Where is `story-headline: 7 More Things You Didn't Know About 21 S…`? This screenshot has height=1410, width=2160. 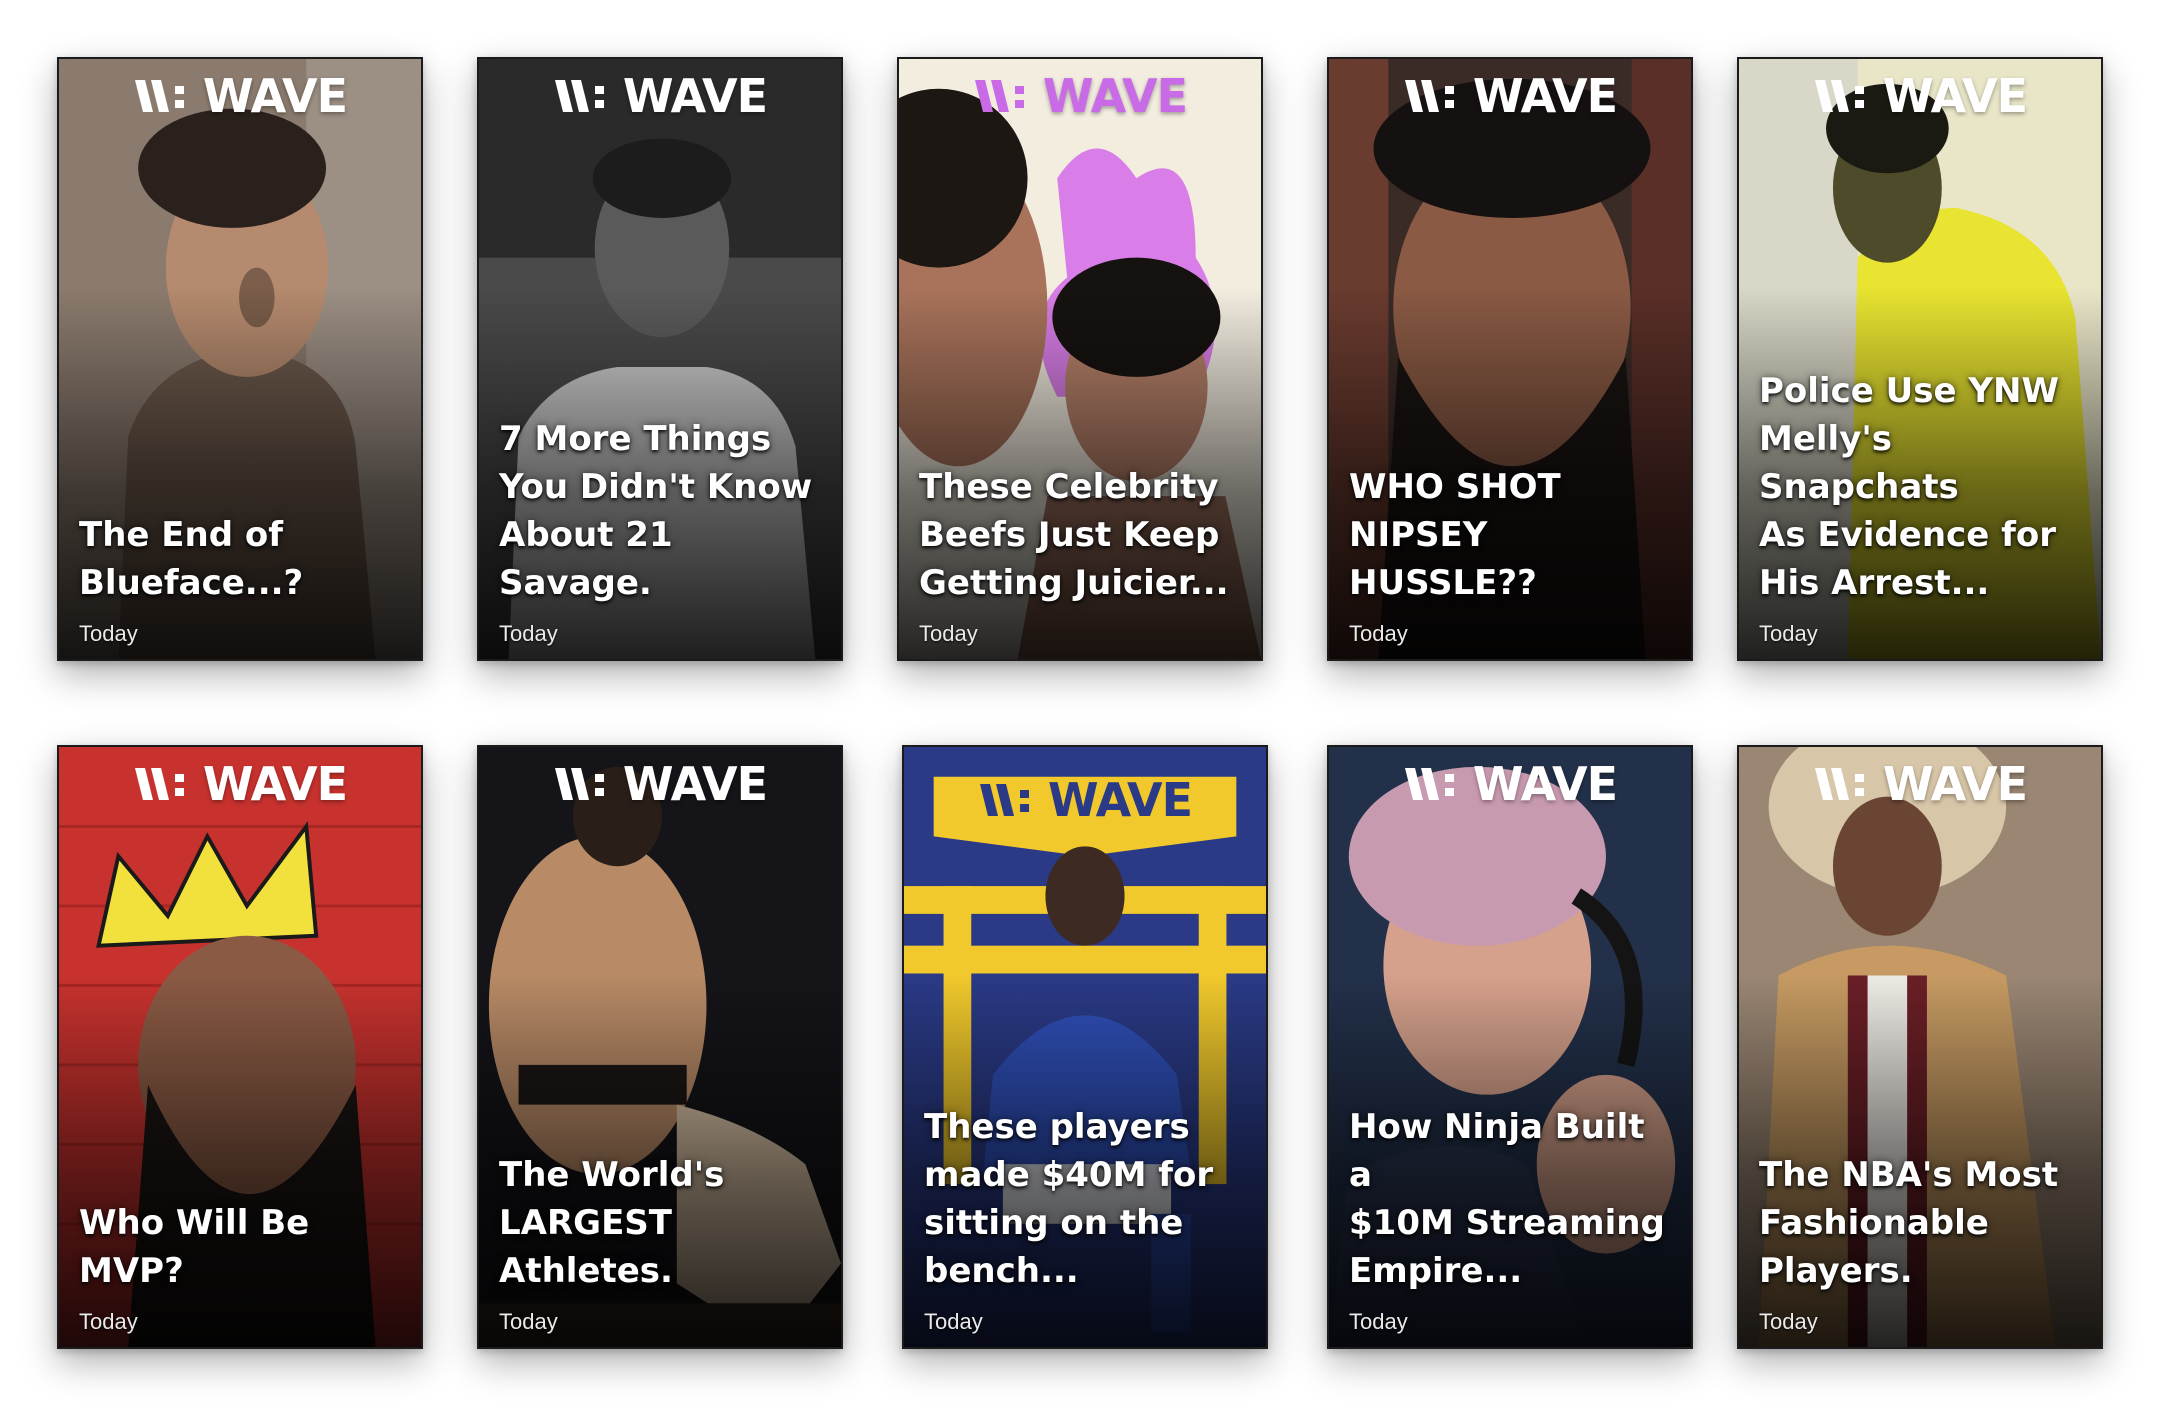
story-headline: 7 More Things You Didn't Know About 21 S… is located at coordinates (656, 511).